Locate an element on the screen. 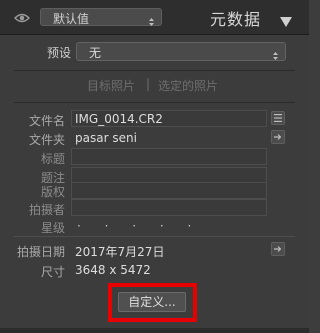  metadata-set-select: 默认值 is located at coordinates (101, 17).